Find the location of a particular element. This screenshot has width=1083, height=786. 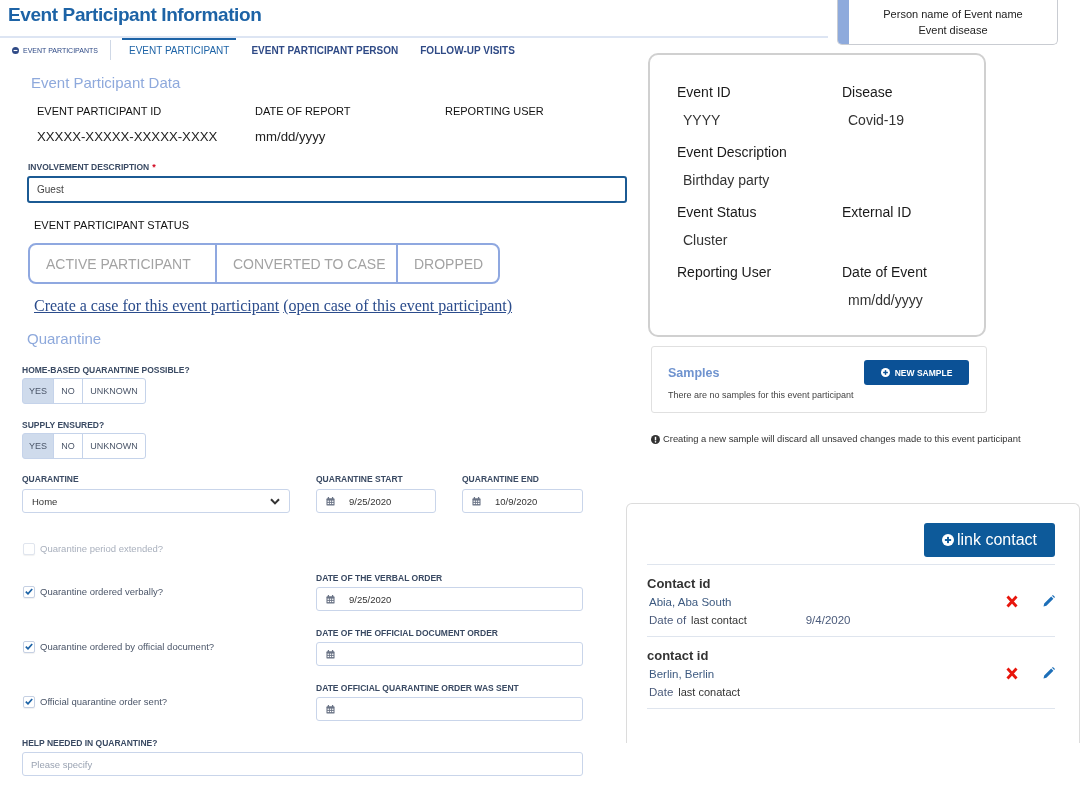

field-label: DATE OF THE OFFICIAL DOCUMENT ORDER is located at coordinates (407, 633).